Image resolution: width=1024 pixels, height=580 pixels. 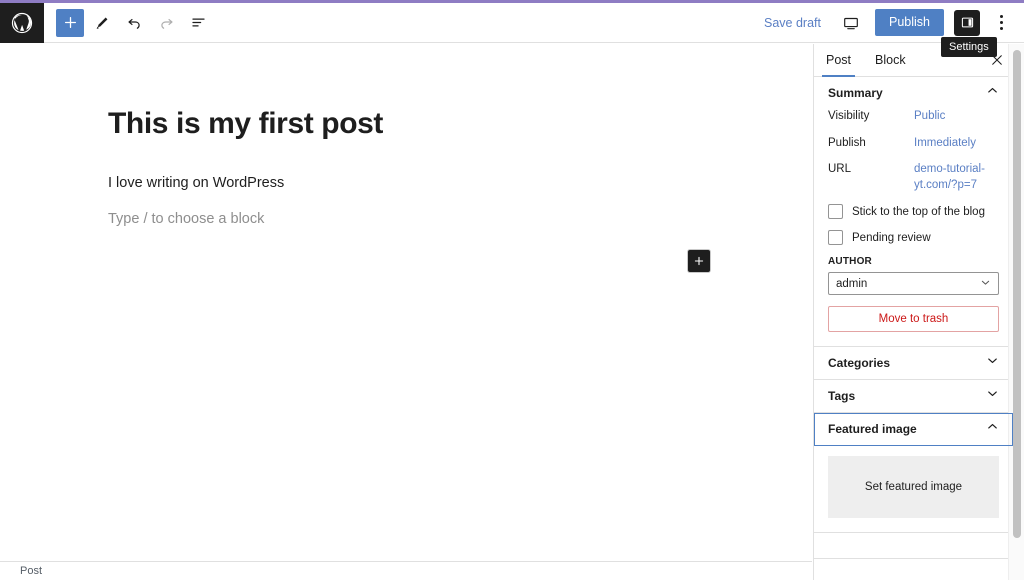 What do you see at coordinates (1017, 294) in the screenshot?
I see `sidebar-scrollbar-thumb` at bounding box center [1017, 294].